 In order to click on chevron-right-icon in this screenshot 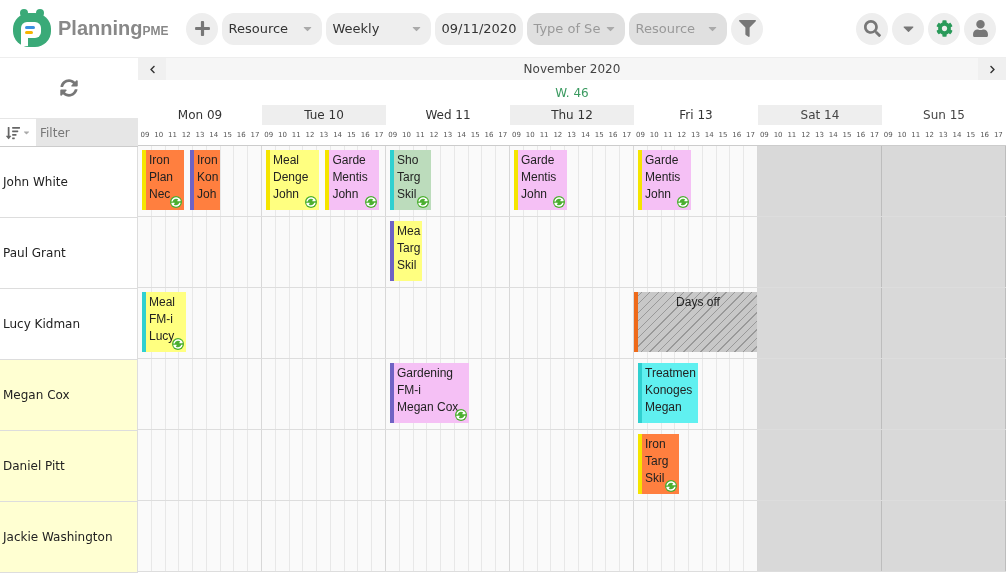, I will do `click(992, 69)`.